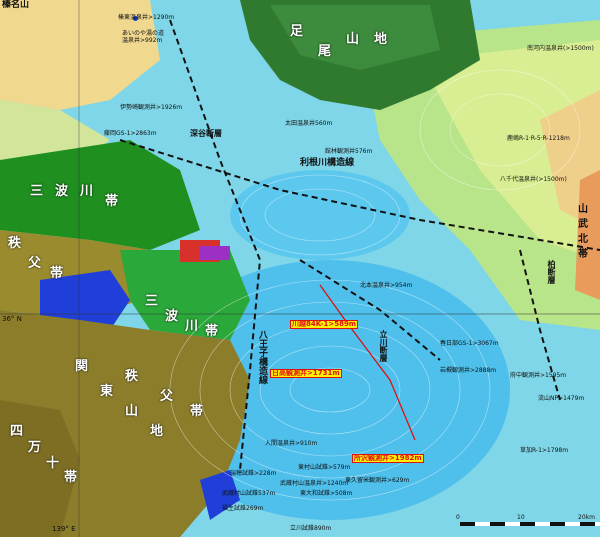 Image resolution: width=600 pixels, height=537 pixels. Describe the element at coordinates (383, 346) in the screenshot. I see `tachikawa-fault-label: 立川断層` at that location.